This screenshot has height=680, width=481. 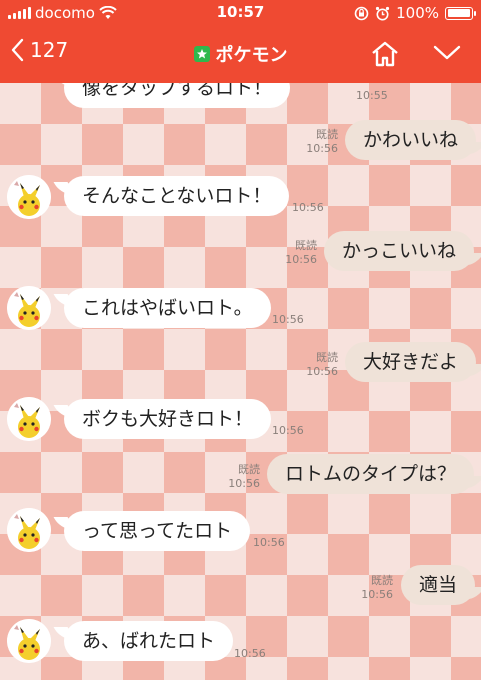 I want to click on incoming-message: あ、ばれたロト, so click(x=149, y=641).